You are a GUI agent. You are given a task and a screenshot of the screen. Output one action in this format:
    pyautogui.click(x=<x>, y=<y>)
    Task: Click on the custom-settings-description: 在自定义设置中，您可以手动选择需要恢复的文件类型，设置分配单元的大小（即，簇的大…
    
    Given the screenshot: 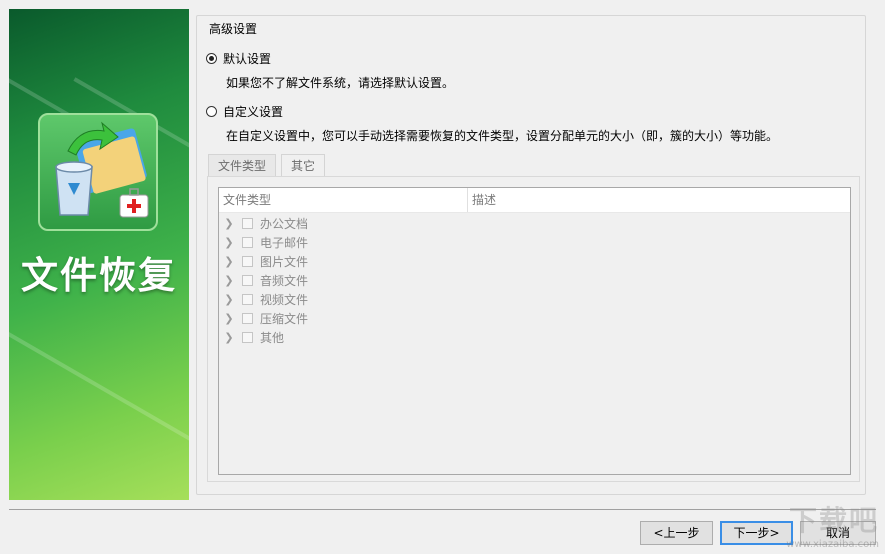 What is the action you would take?
    pyautogui.click(x=502, y=136)
    